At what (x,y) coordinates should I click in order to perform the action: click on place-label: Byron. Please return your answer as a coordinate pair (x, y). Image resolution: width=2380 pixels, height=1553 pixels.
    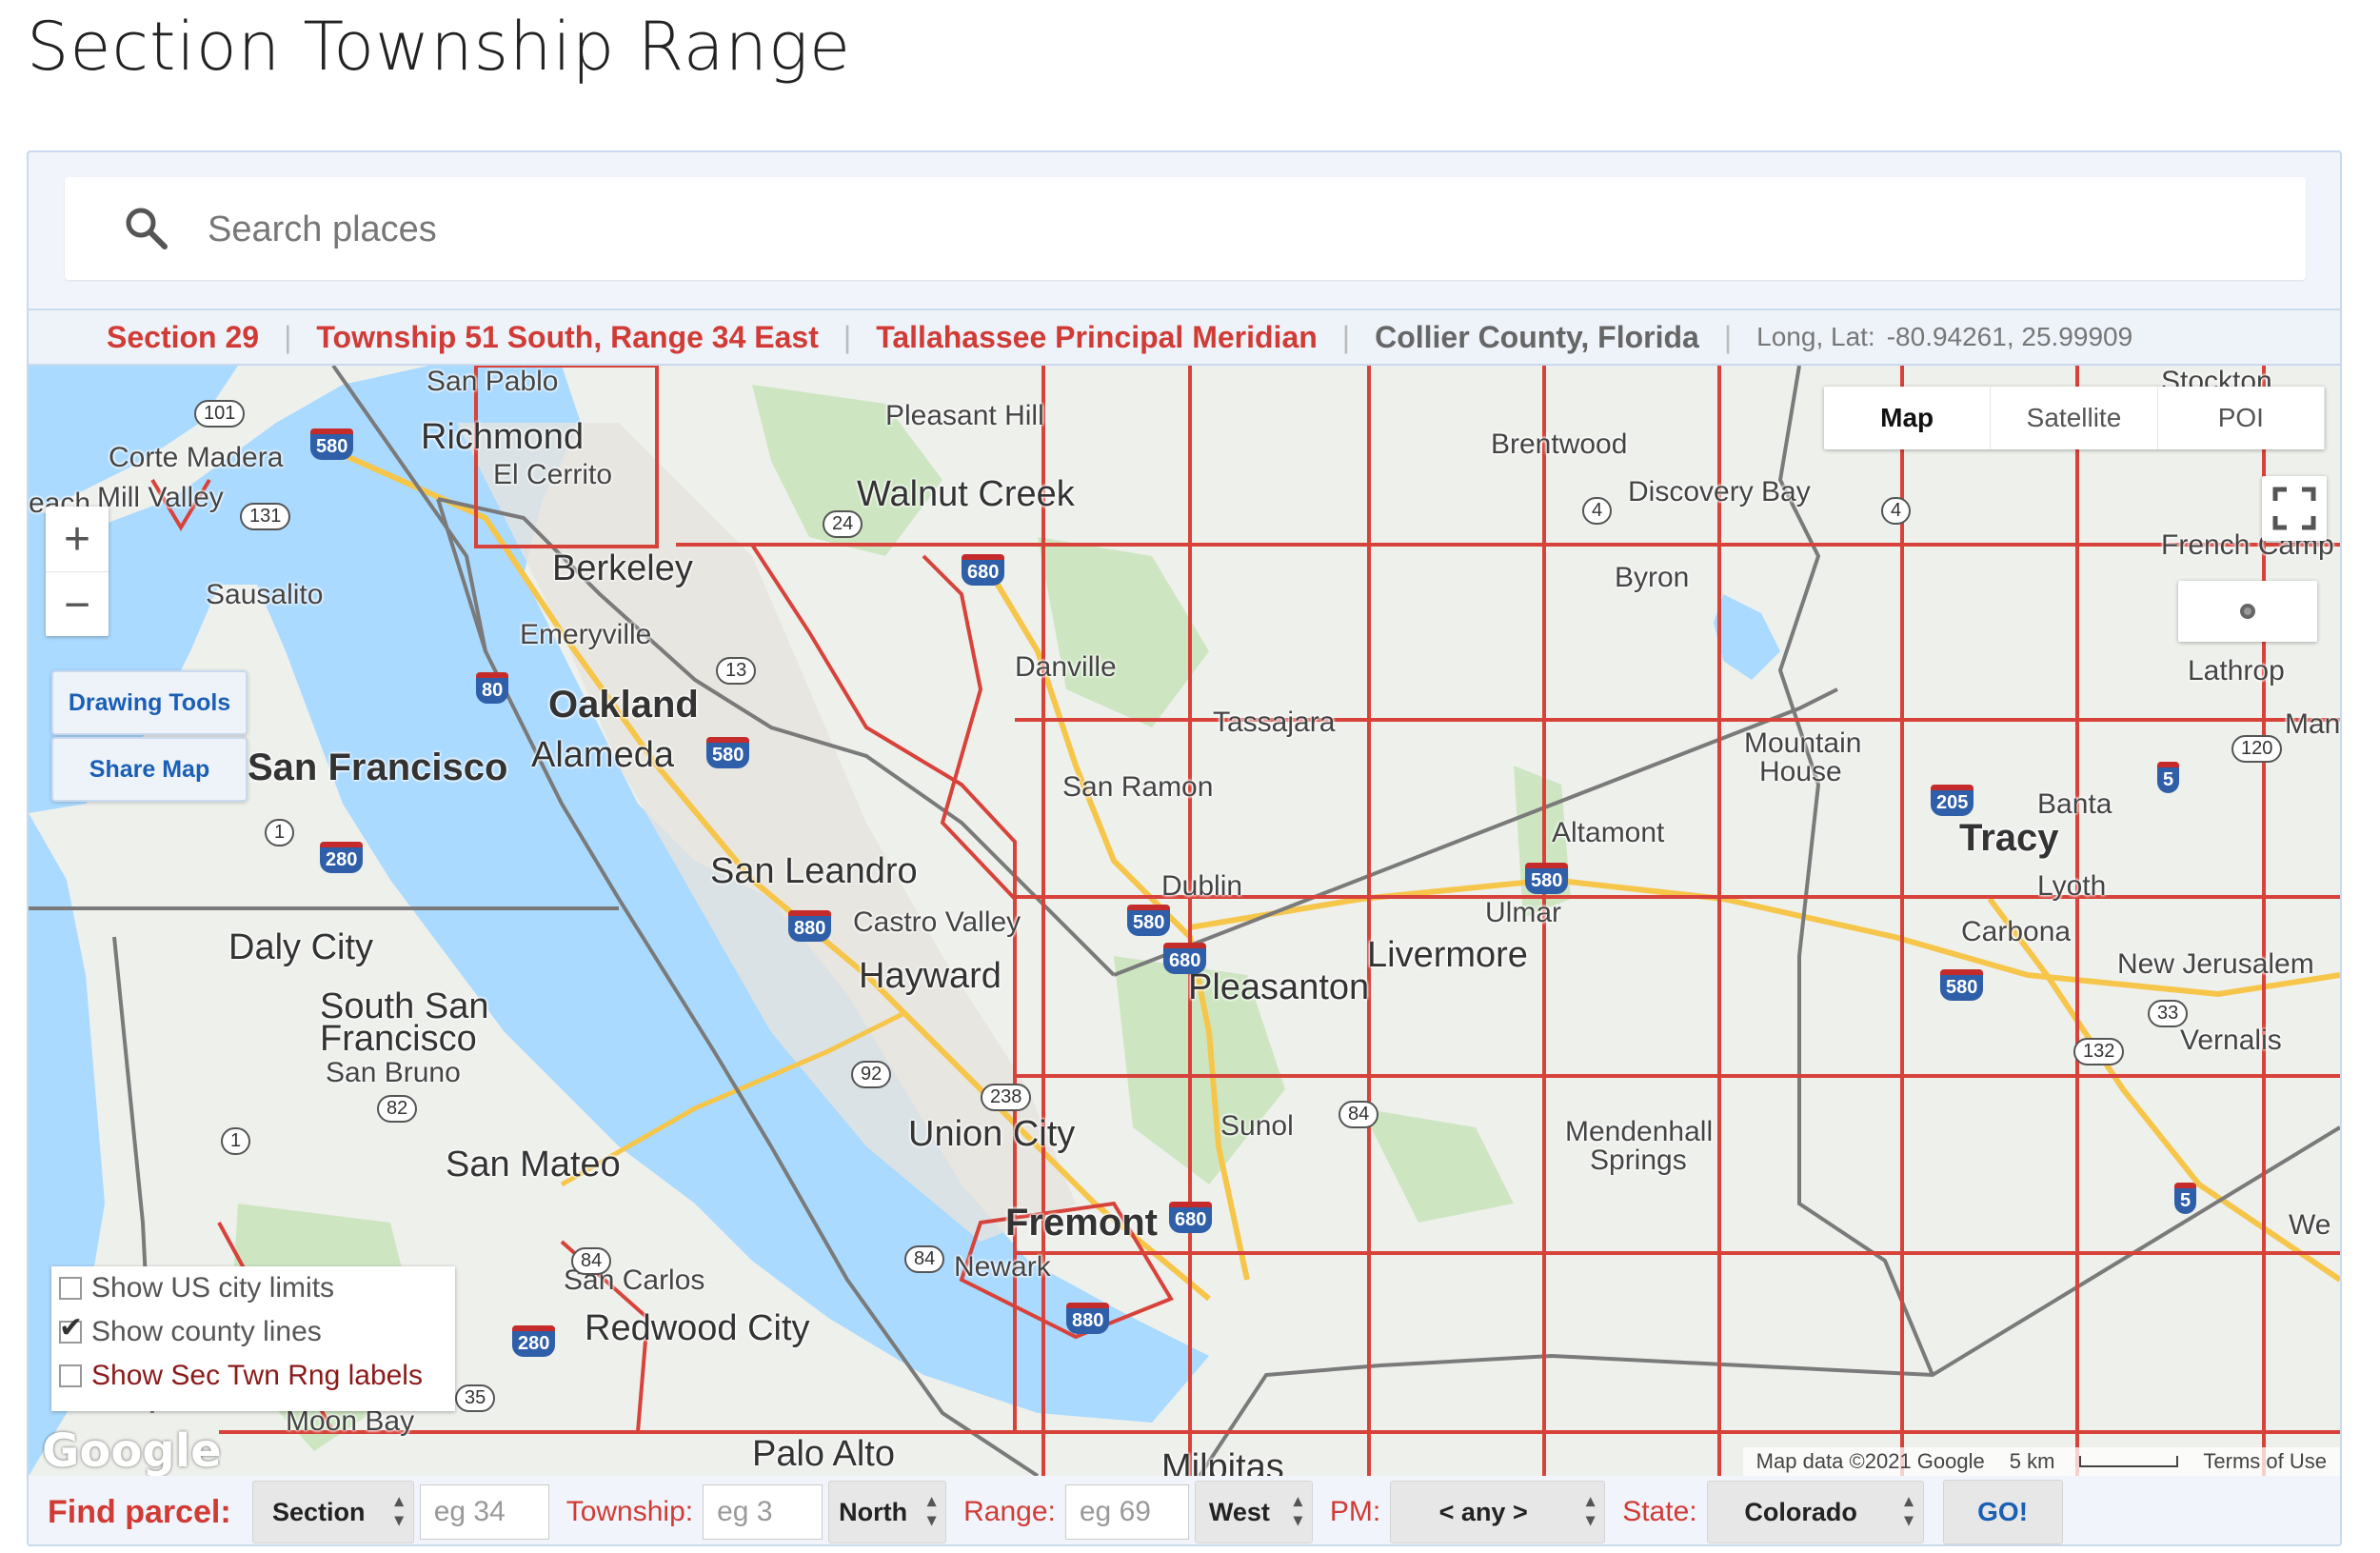
    Looking at the image, I should click on (1652, 577).